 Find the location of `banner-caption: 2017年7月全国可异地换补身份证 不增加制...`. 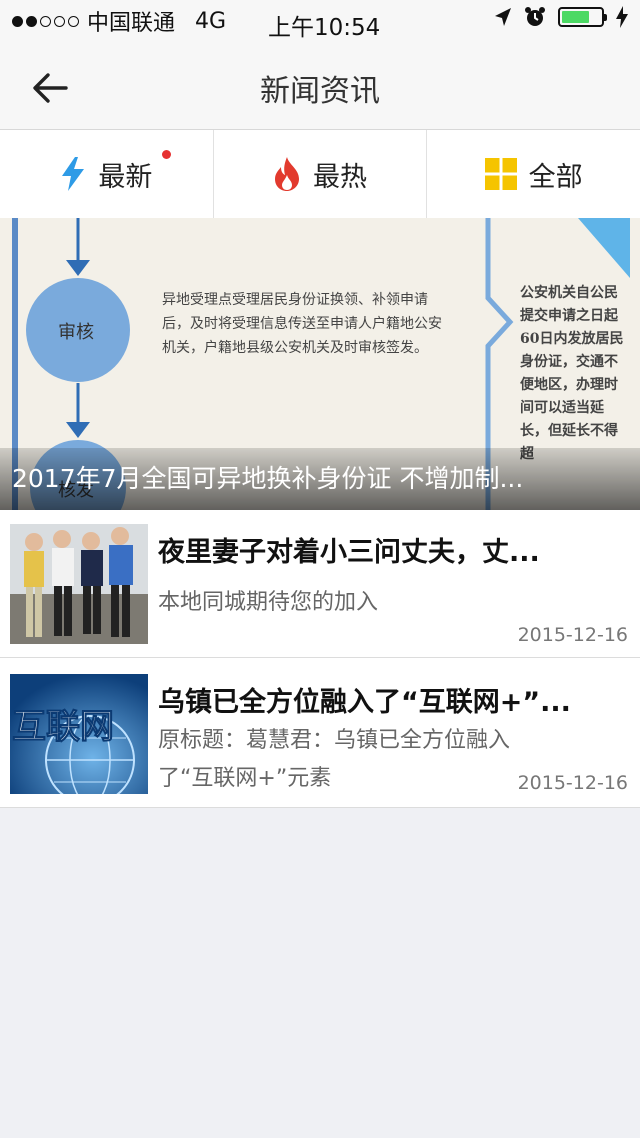

banner-caption: 2017年7月全国可异地换补身份证 不增加制... is located at coordinates (320, 479).